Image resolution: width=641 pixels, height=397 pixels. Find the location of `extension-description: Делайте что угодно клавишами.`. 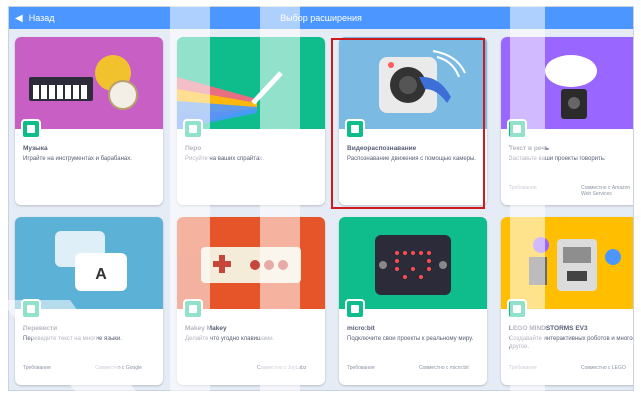

extension-description: Делайте что угодно клавишами. is located at coordinates (230, 339).